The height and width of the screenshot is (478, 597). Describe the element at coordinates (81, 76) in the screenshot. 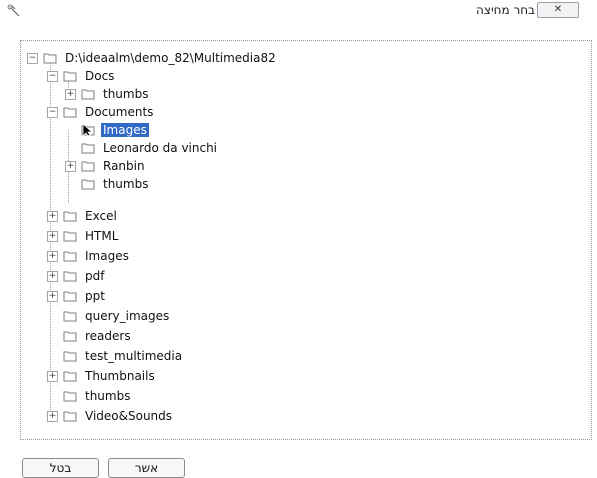

I see `tree-item-docs: − Docs` at that location.